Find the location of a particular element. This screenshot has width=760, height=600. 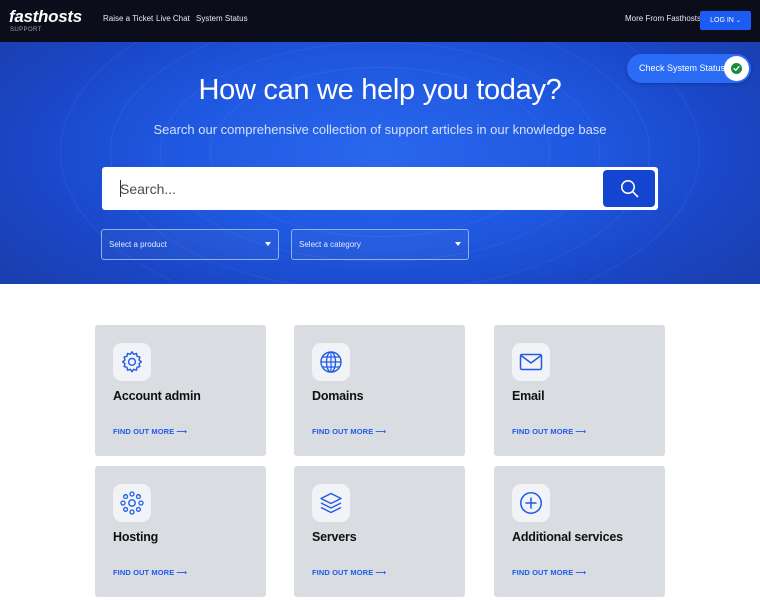

live-chat-link: Live Chat is located at coordinates (173, 19).